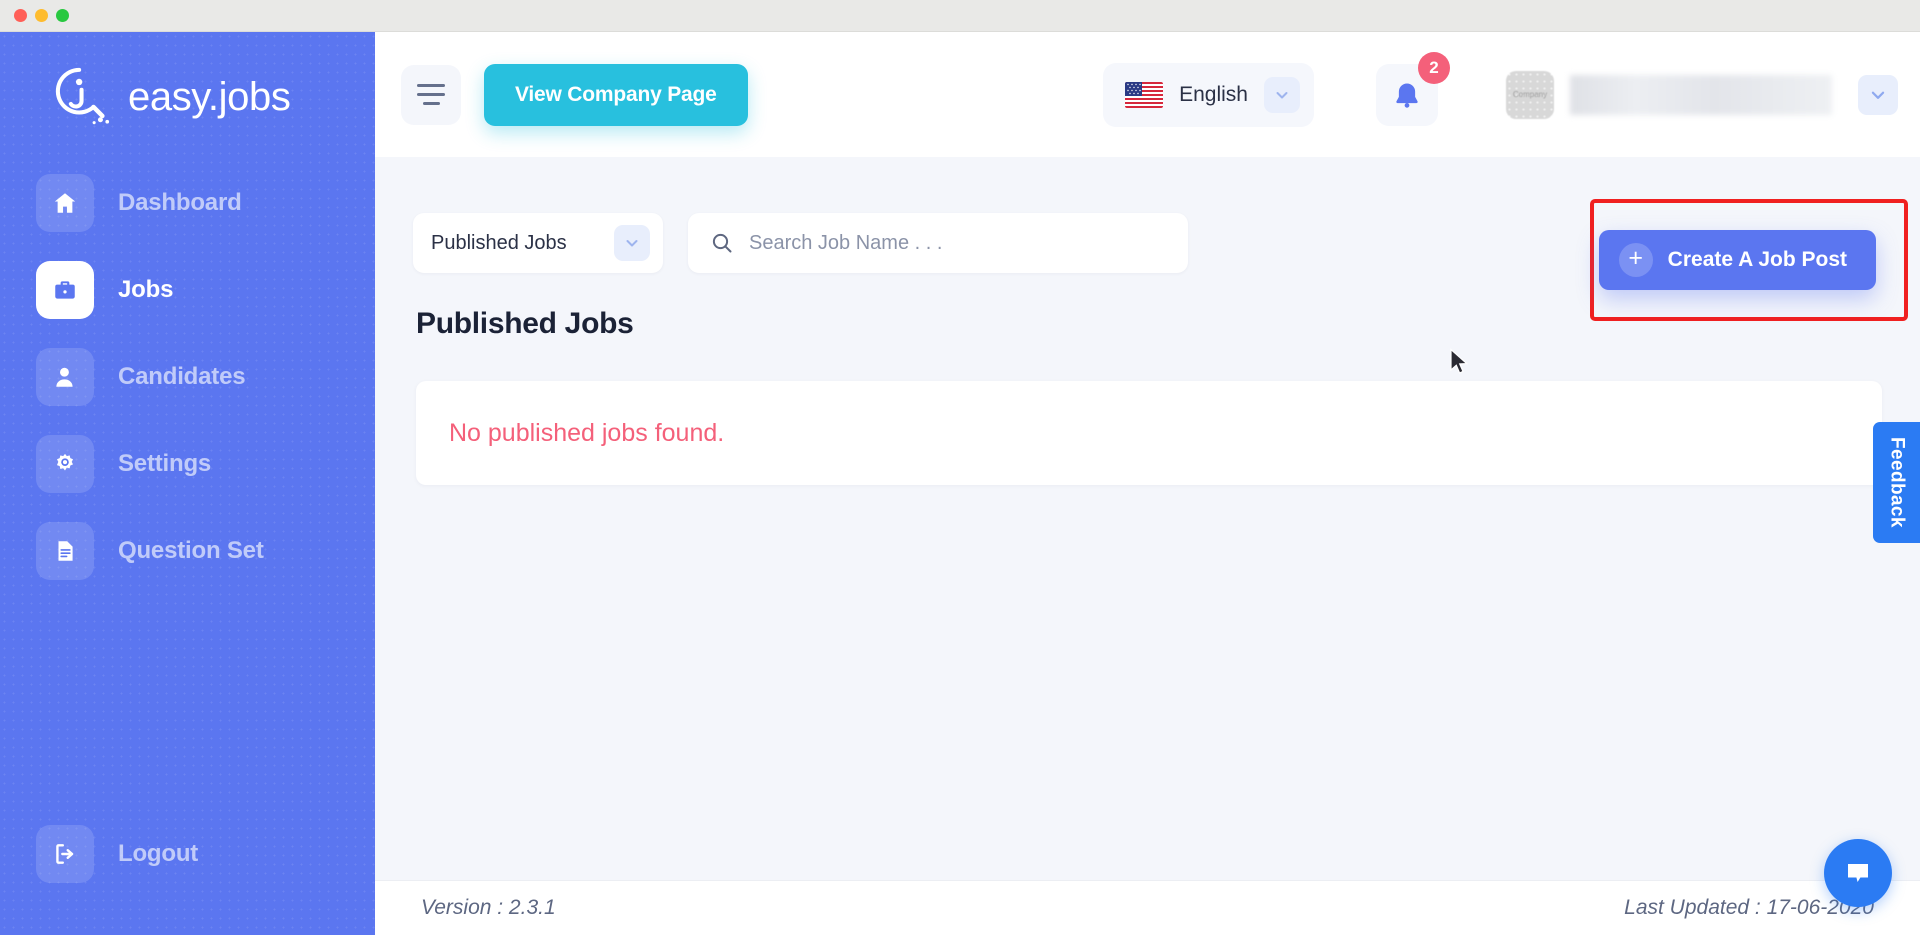  Describe the element at coordinates (1149, 433) in the screenshot. I see `published-jobs-empty-card: No published jobs found.` at that location.